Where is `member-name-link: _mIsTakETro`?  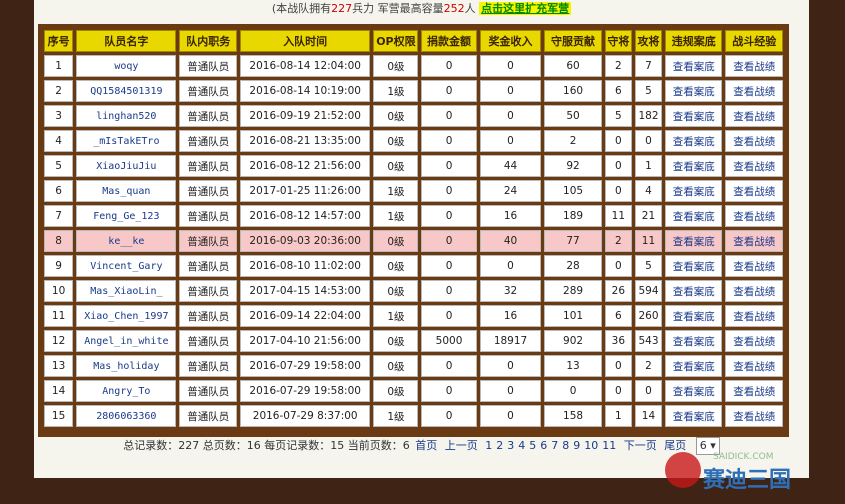
member-name-link: _mIsTakETro is located at coordinates (126, 141).